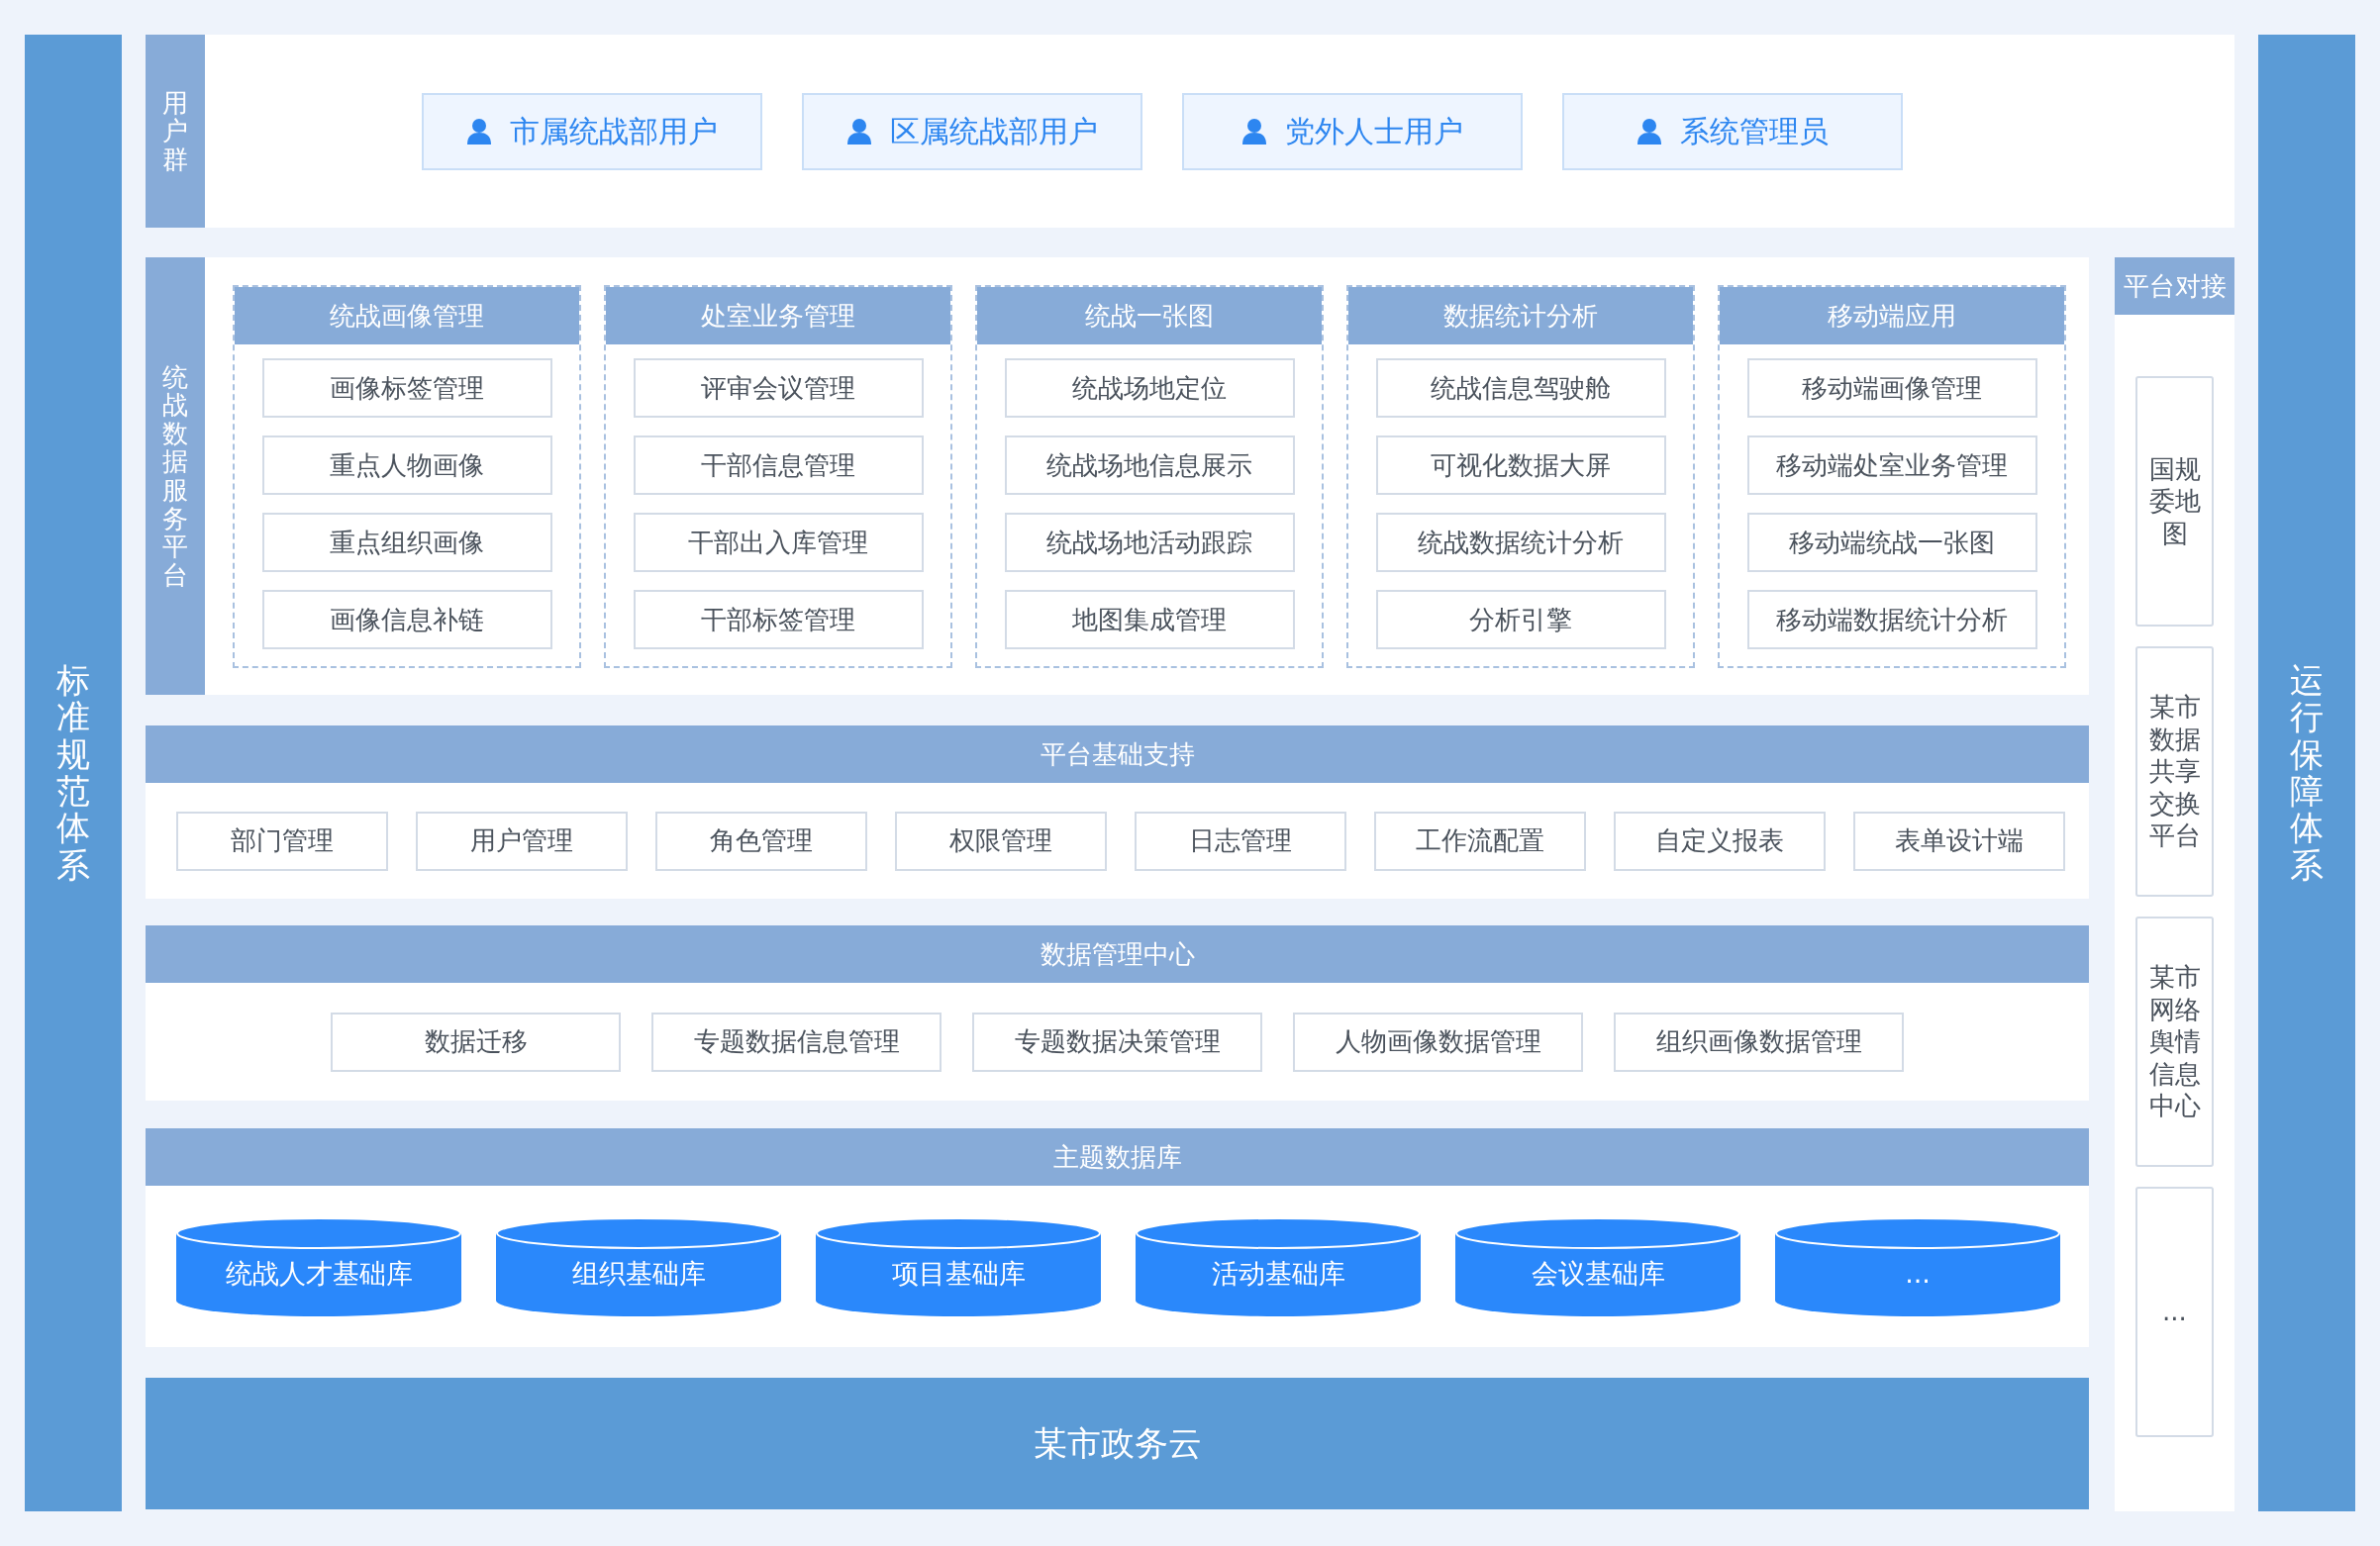 The height and width of the screenshot is (1546, 2380). What do you see at coordinates (1959, 841) in the screenshot?
I see `module-item: 表单设计端` at bounding box center [1959, 841].